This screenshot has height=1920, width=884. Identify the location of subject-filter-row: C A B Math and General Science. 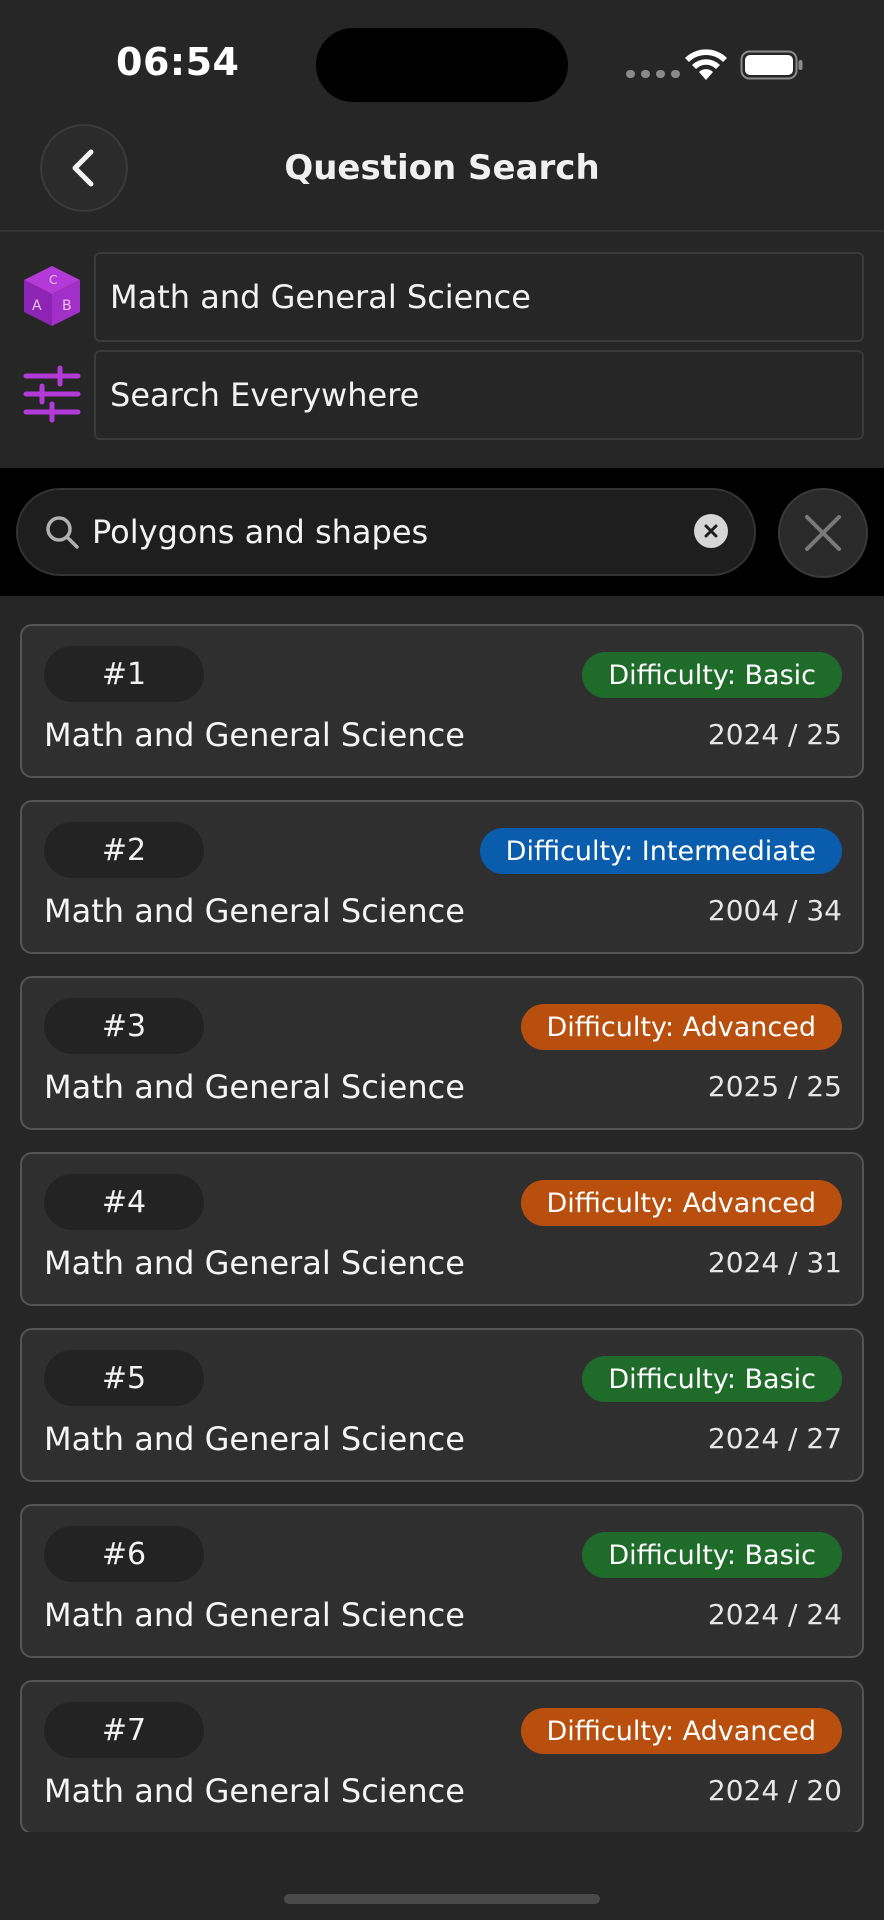
(442, 297).